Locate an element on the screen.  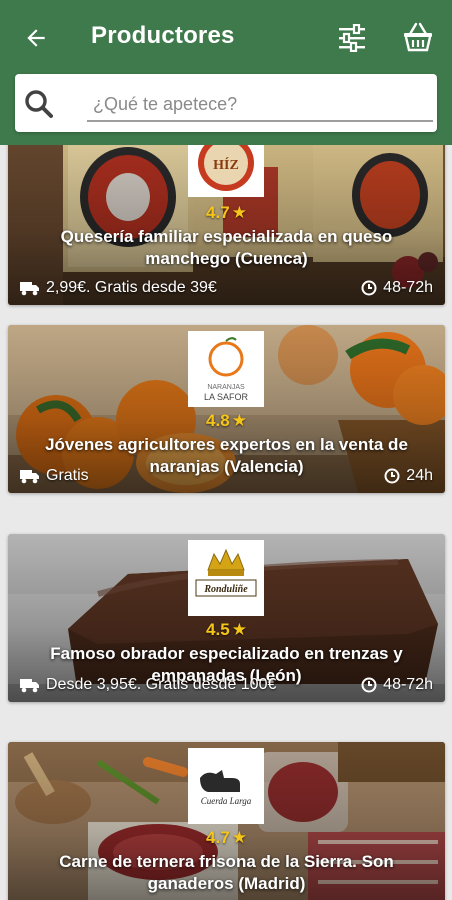
search-icon is located at coordinates (39, 104).